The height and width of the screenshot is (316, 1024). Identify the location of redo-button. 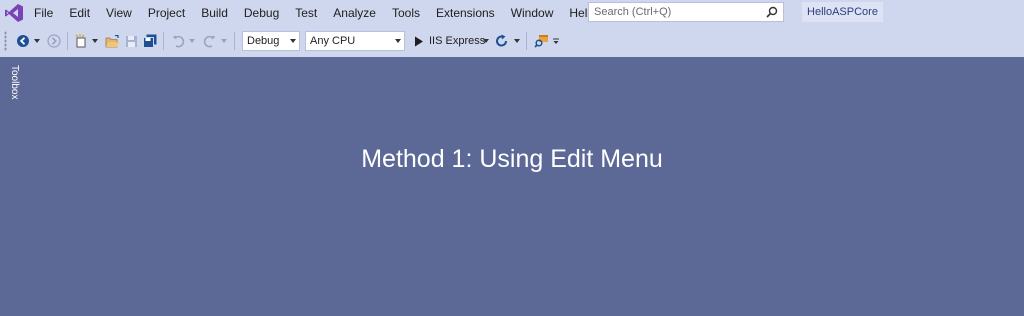
(210, 41).